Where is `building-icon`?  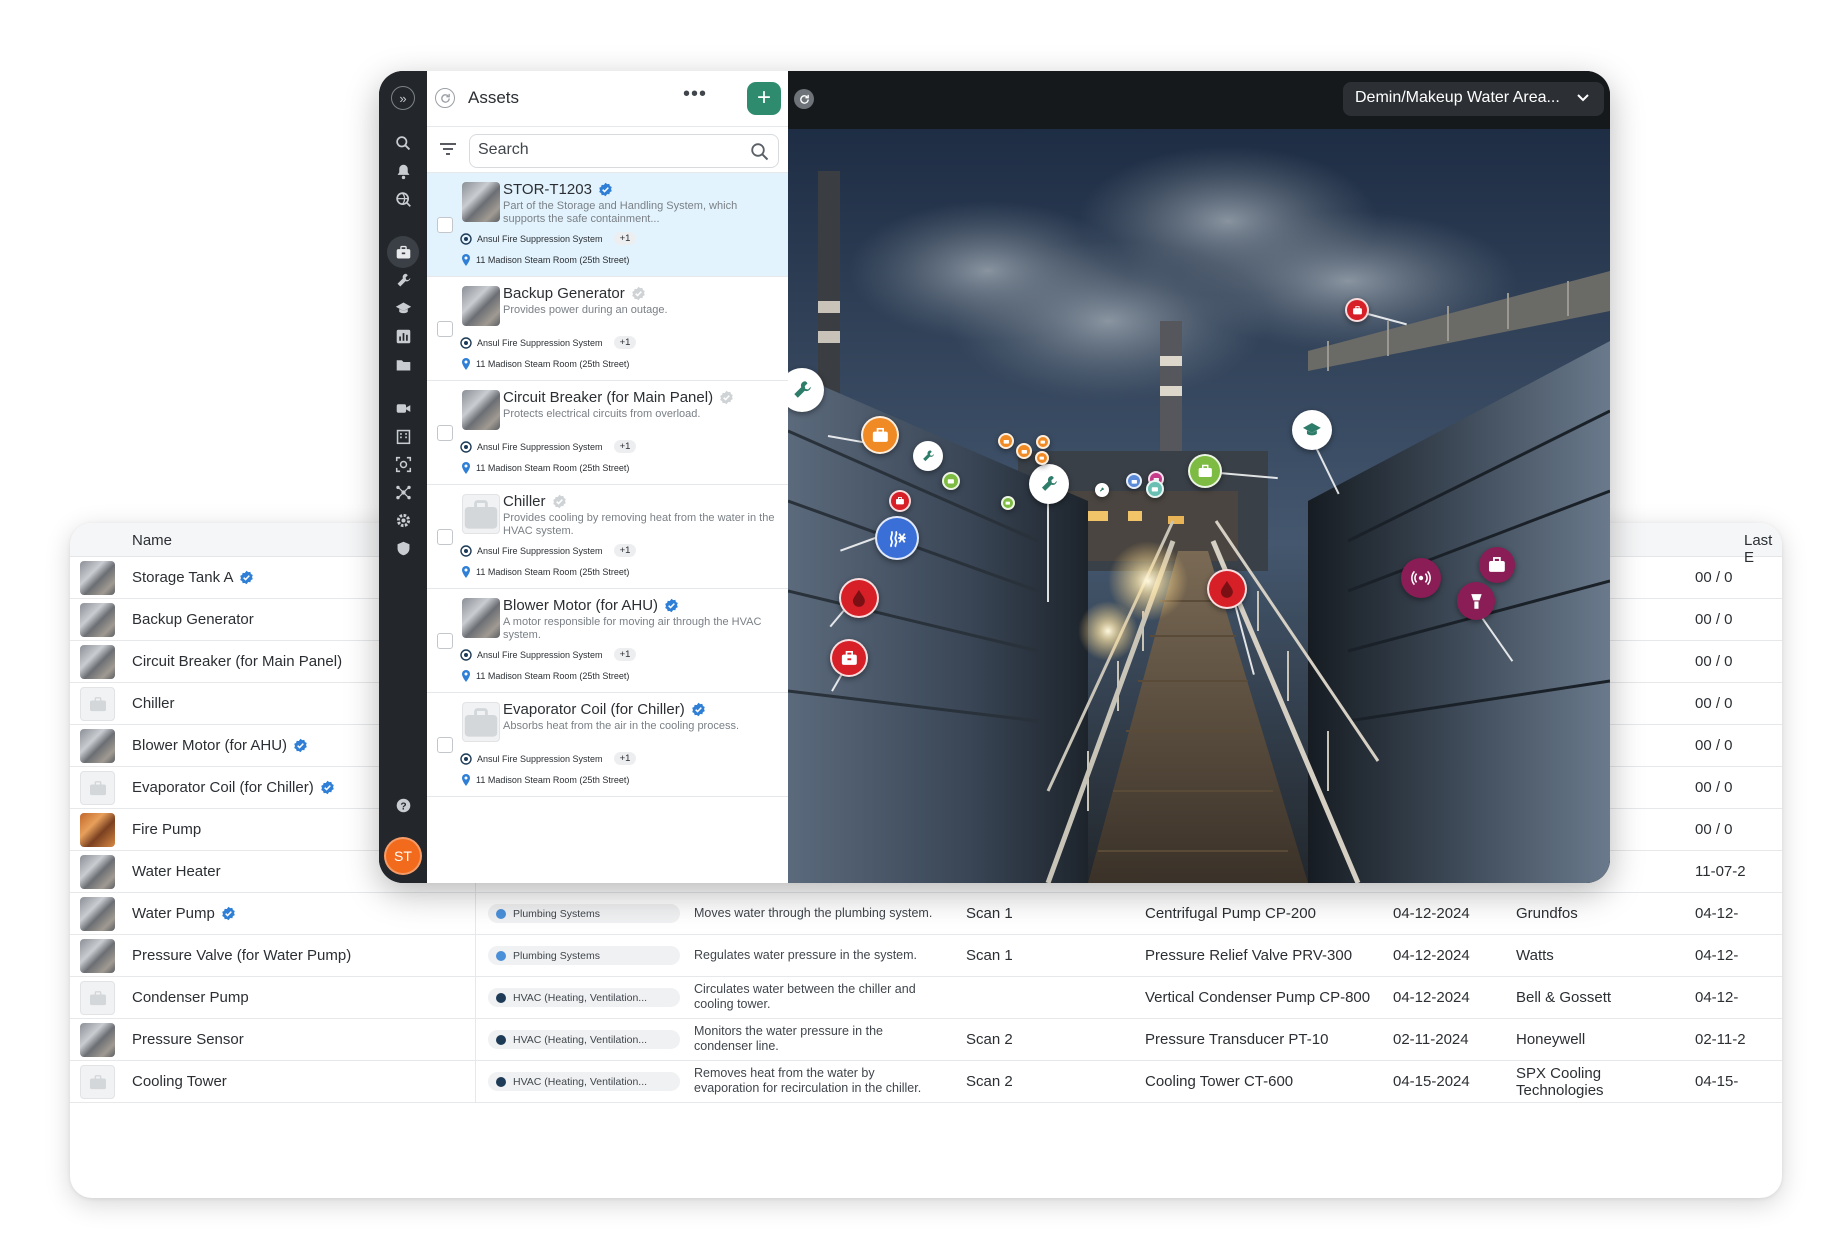 building-icon is located at coordinates (403, 436).